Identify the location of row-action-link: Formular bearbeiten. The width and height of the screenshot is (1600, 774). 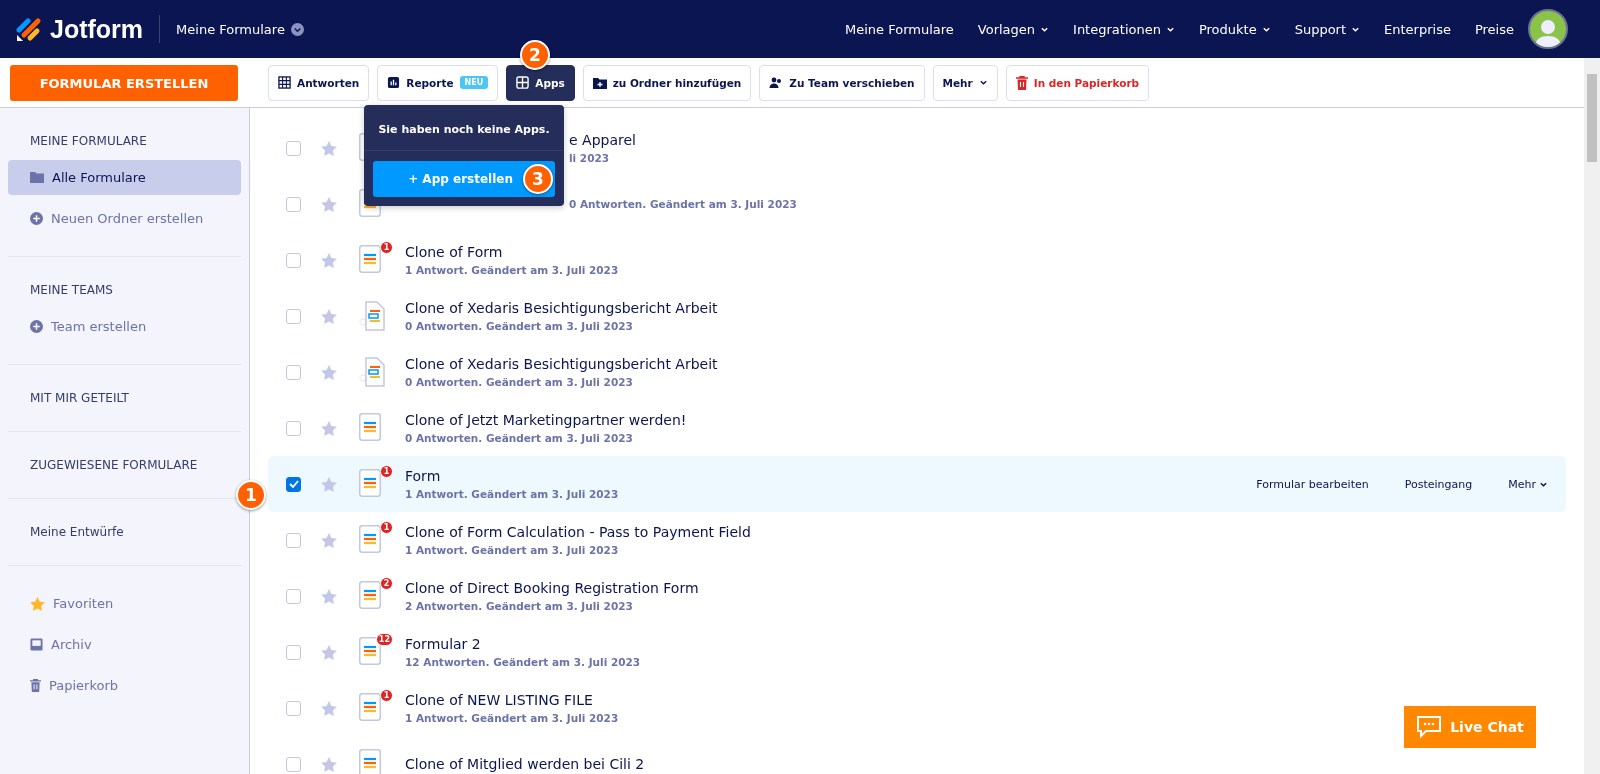
(1312, 484).